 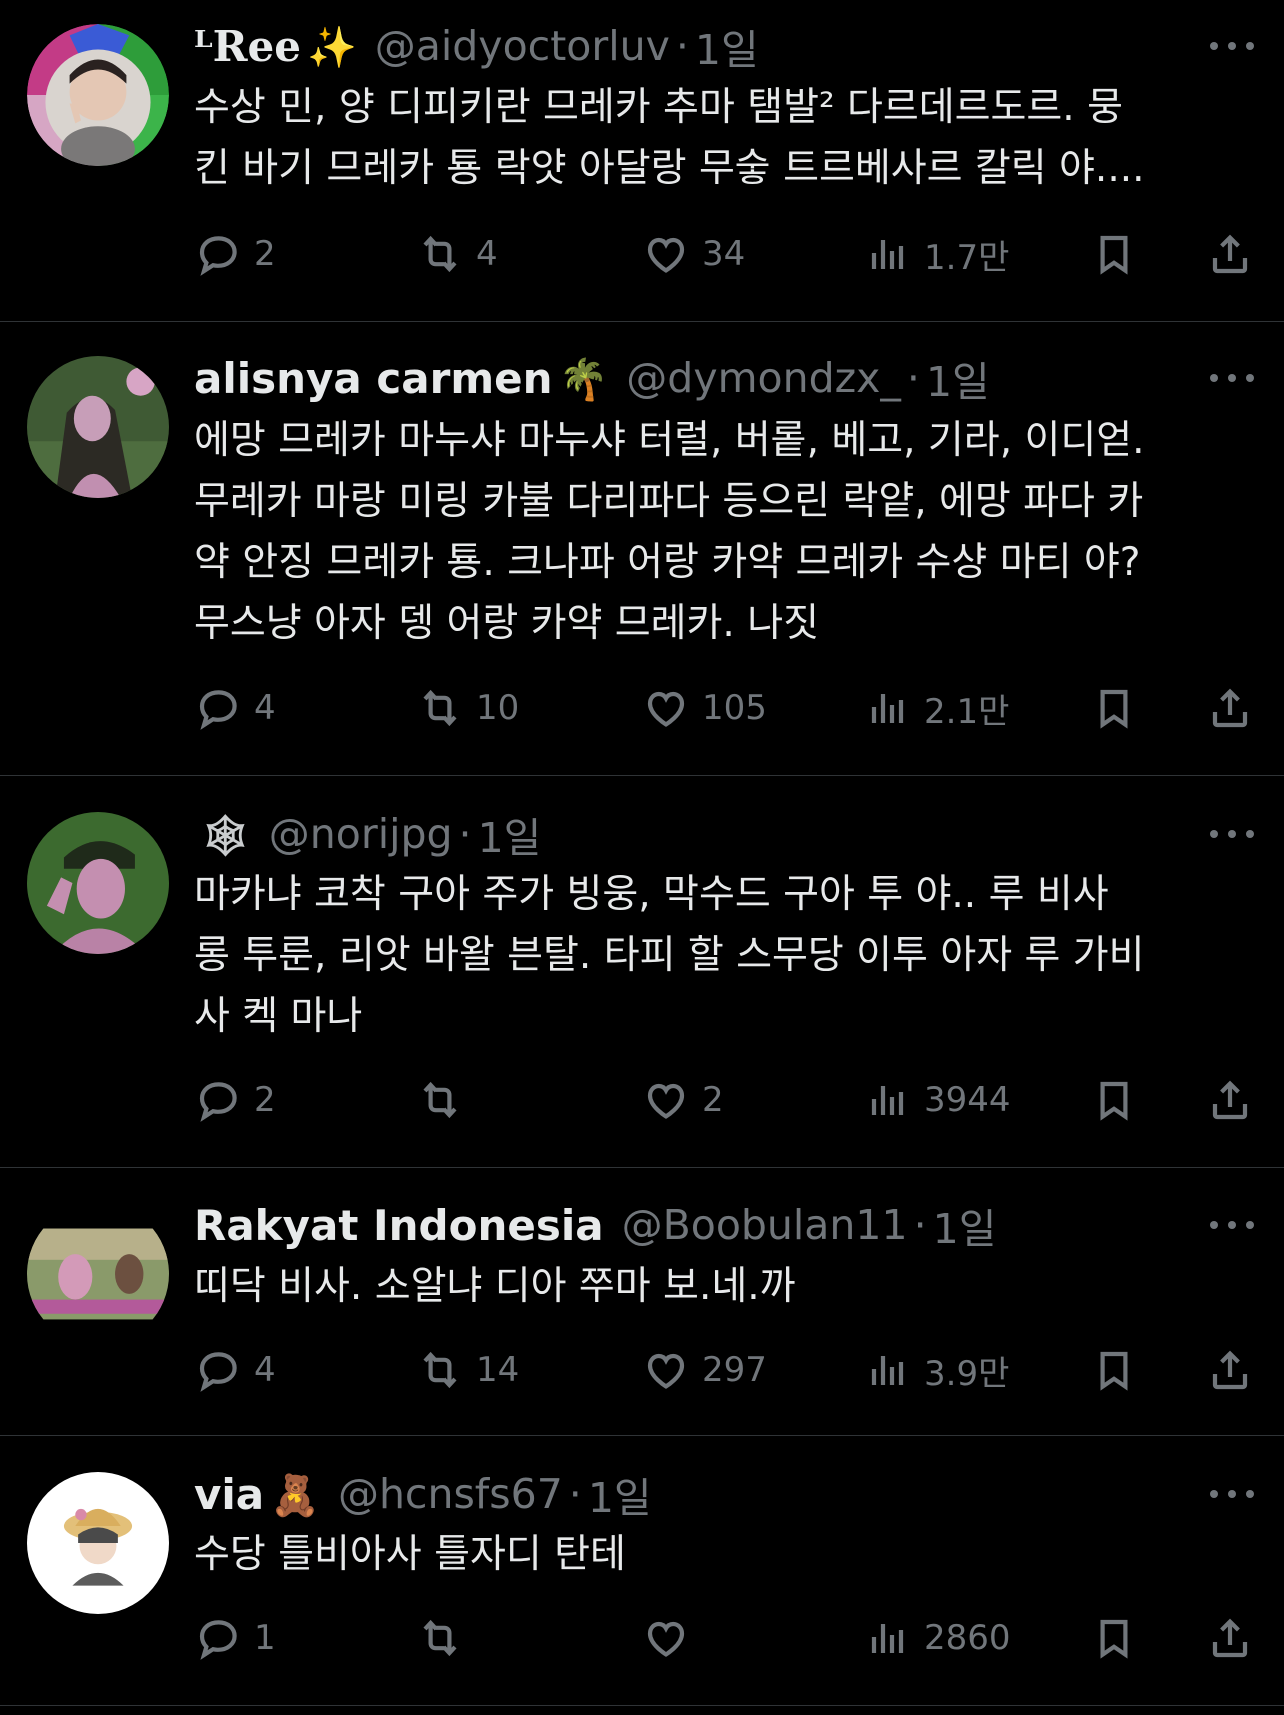 I want to click on tweet-actions: 4 14 297 3.9만, so click(x=724, y=1370).